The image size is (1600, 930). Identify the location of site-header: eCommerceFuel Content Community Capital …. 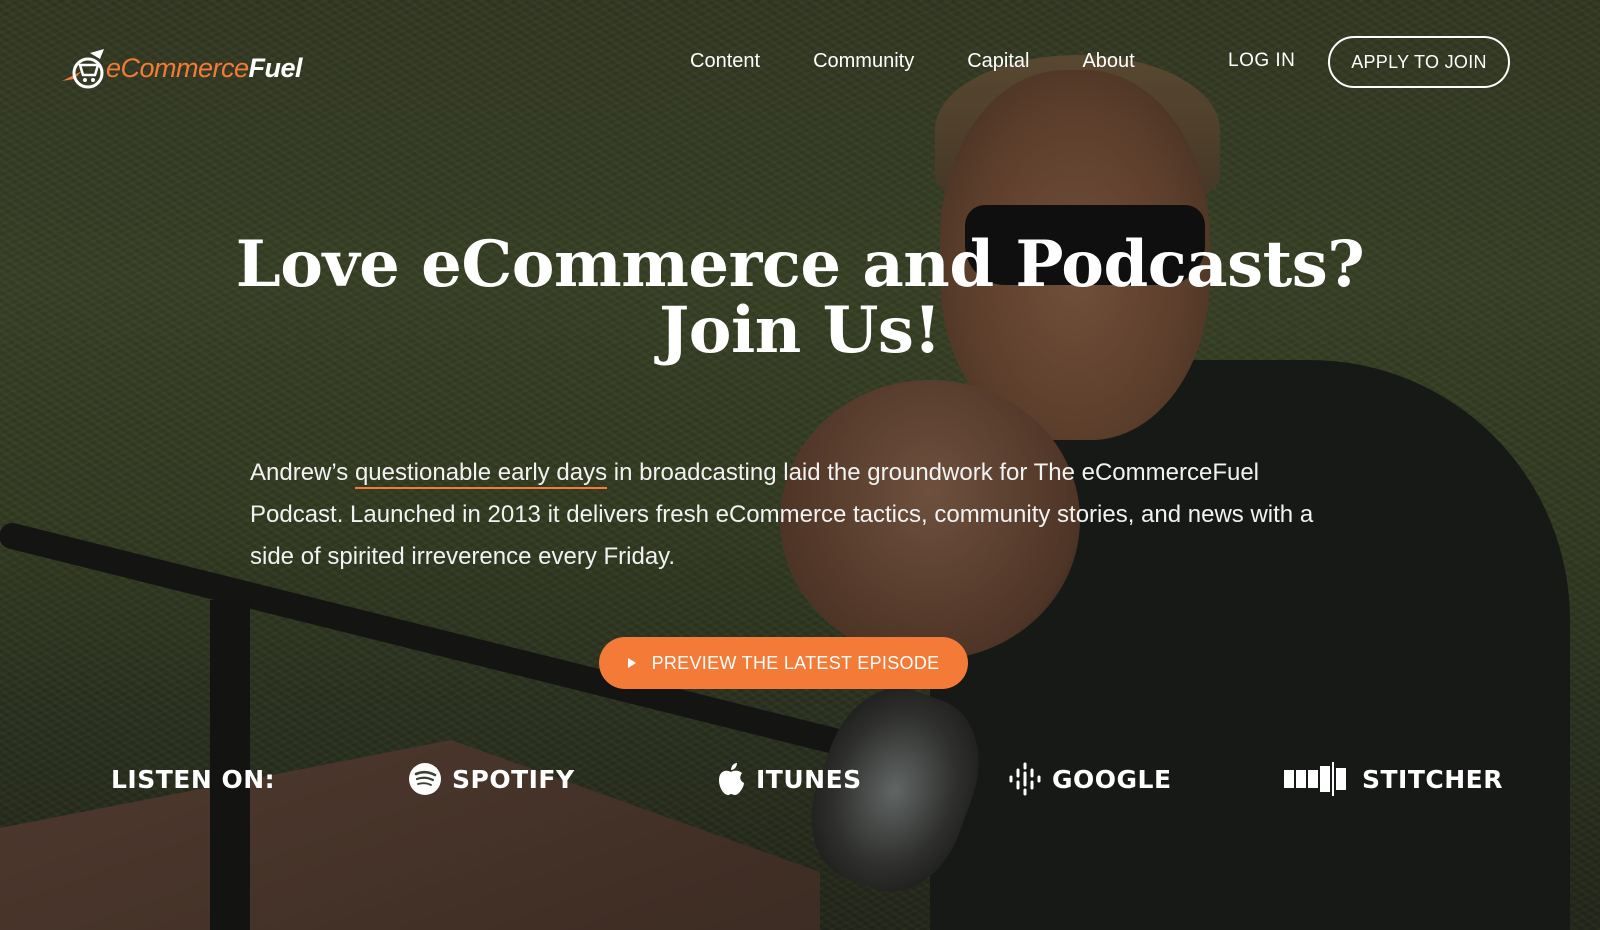
(800, 65).